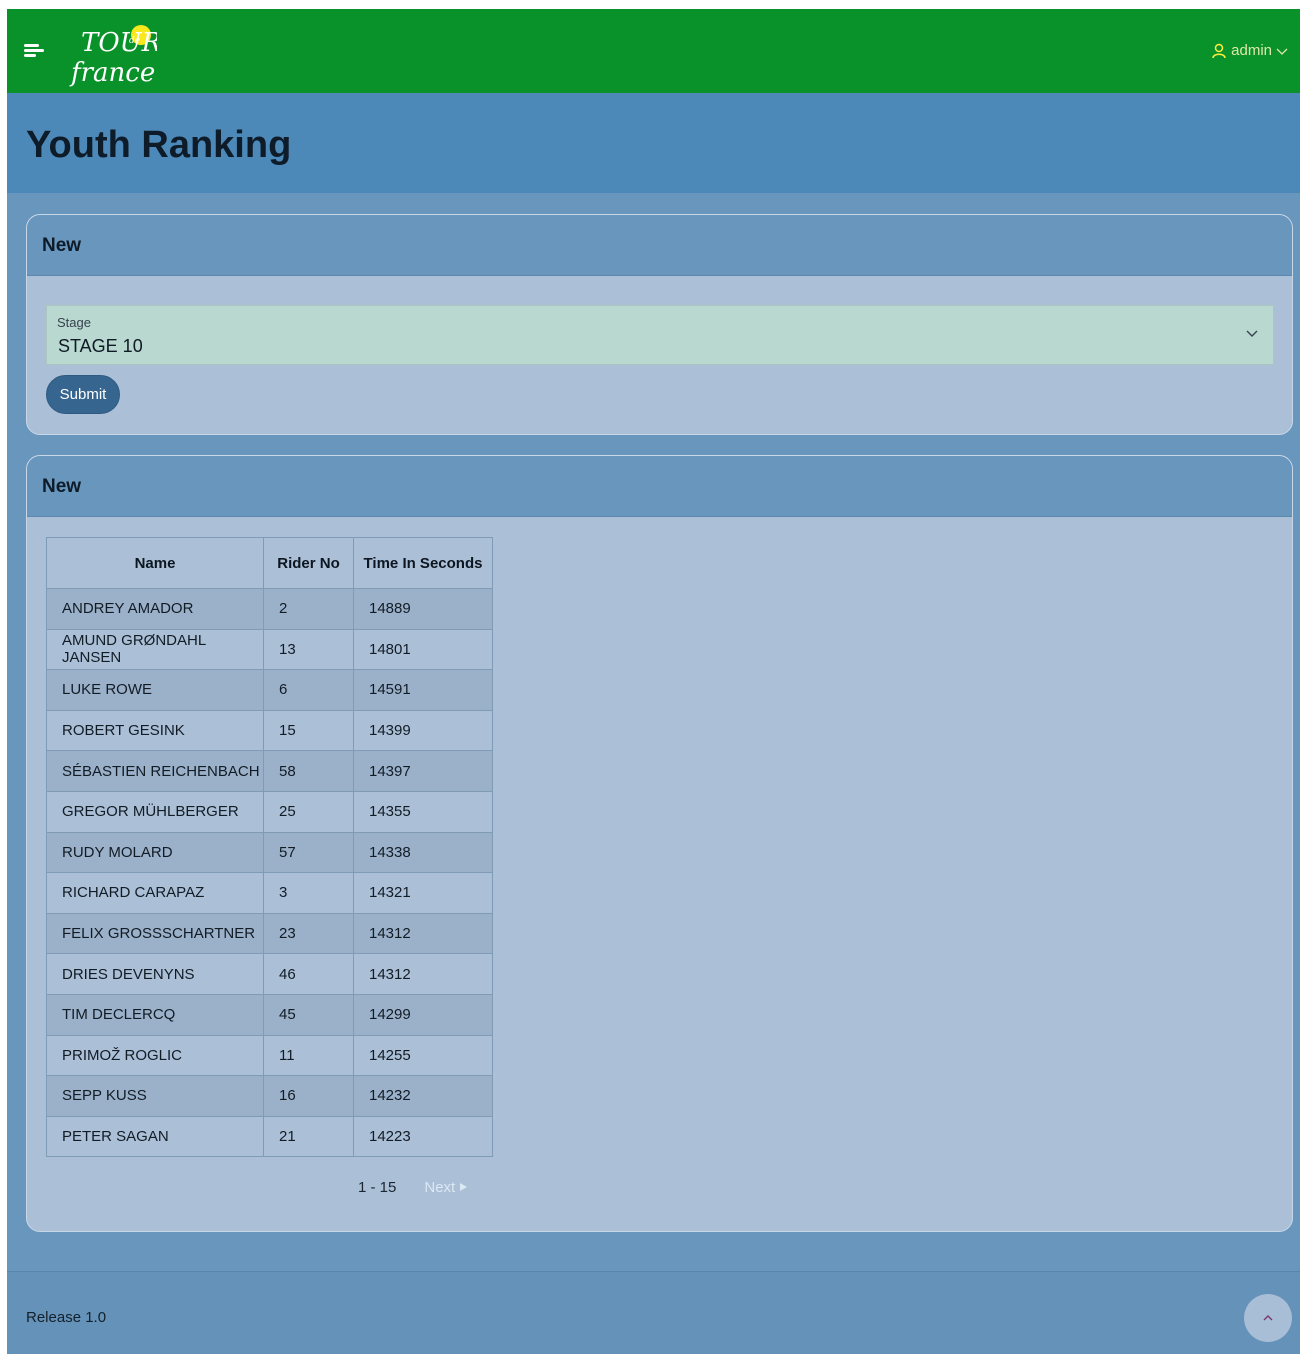 The height and width of the screenshot is (1354, 1300). I want to click on table-row: ROBERT GESINK 15 14399, so click(269, 730).